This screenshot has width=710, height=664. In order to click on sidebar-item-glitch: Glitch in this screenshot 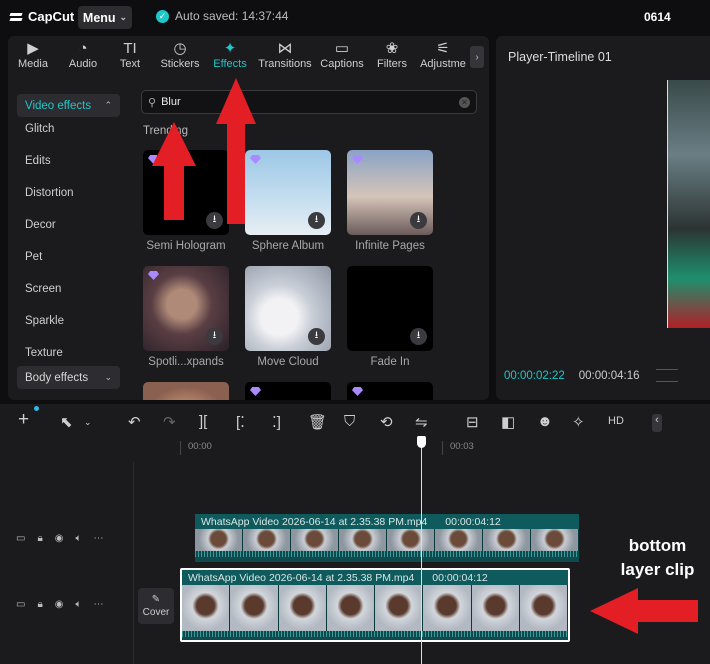, I will do `click(39, 129)`.